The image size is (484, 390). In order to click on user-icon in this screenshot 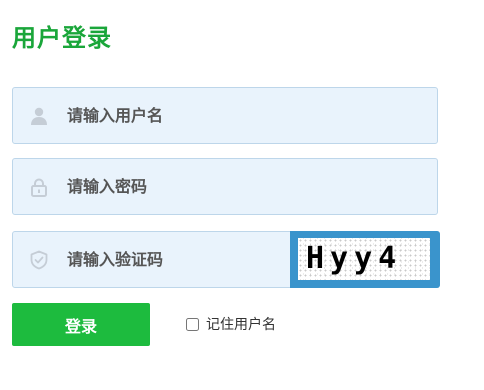, I will do `click(39, 116)`.